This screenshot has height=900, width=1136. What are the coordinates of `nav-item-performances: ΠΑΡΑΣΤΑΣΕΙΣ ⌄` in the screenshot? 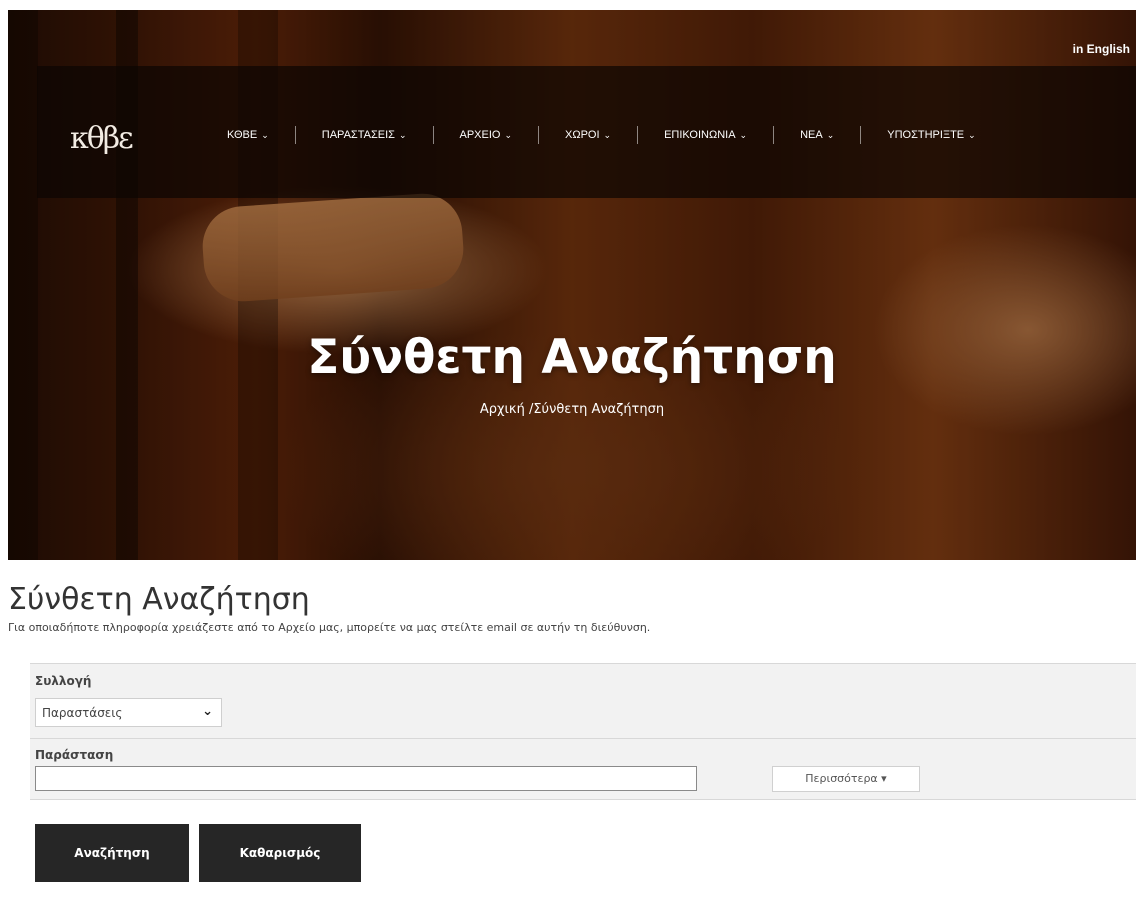 It's located at (363, 135).